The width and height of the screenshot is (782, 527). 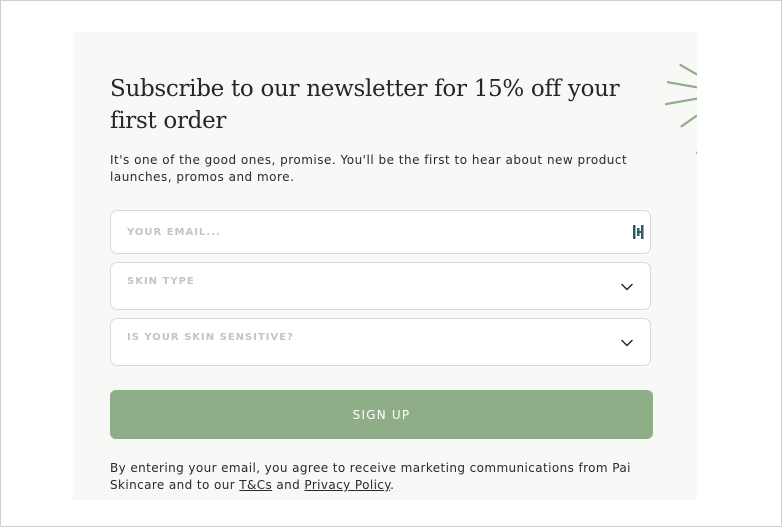 I want to click on password-manager-icon, so click(x=639, y=232).